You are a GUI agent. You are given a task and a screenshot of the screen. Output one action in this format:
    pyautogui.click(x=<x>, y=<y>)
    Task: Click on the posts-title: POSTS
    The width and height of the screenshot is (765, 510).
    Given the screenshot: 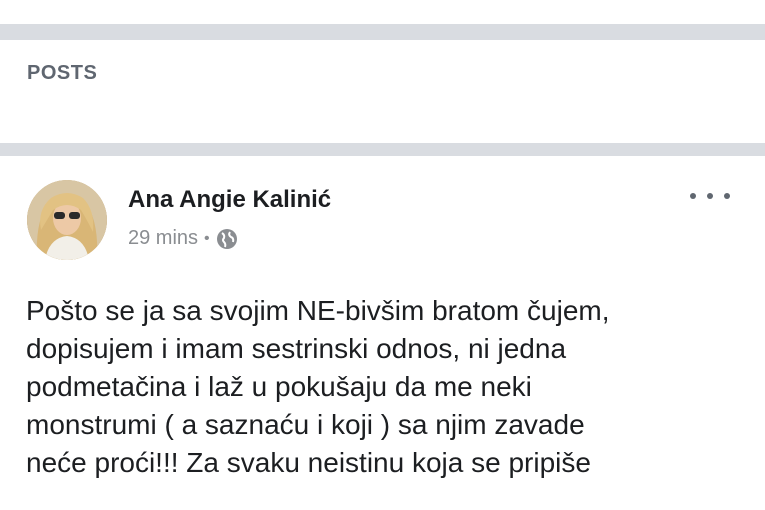 What is the action you would take?
    pyautogui.click(x=62, y=73)
    